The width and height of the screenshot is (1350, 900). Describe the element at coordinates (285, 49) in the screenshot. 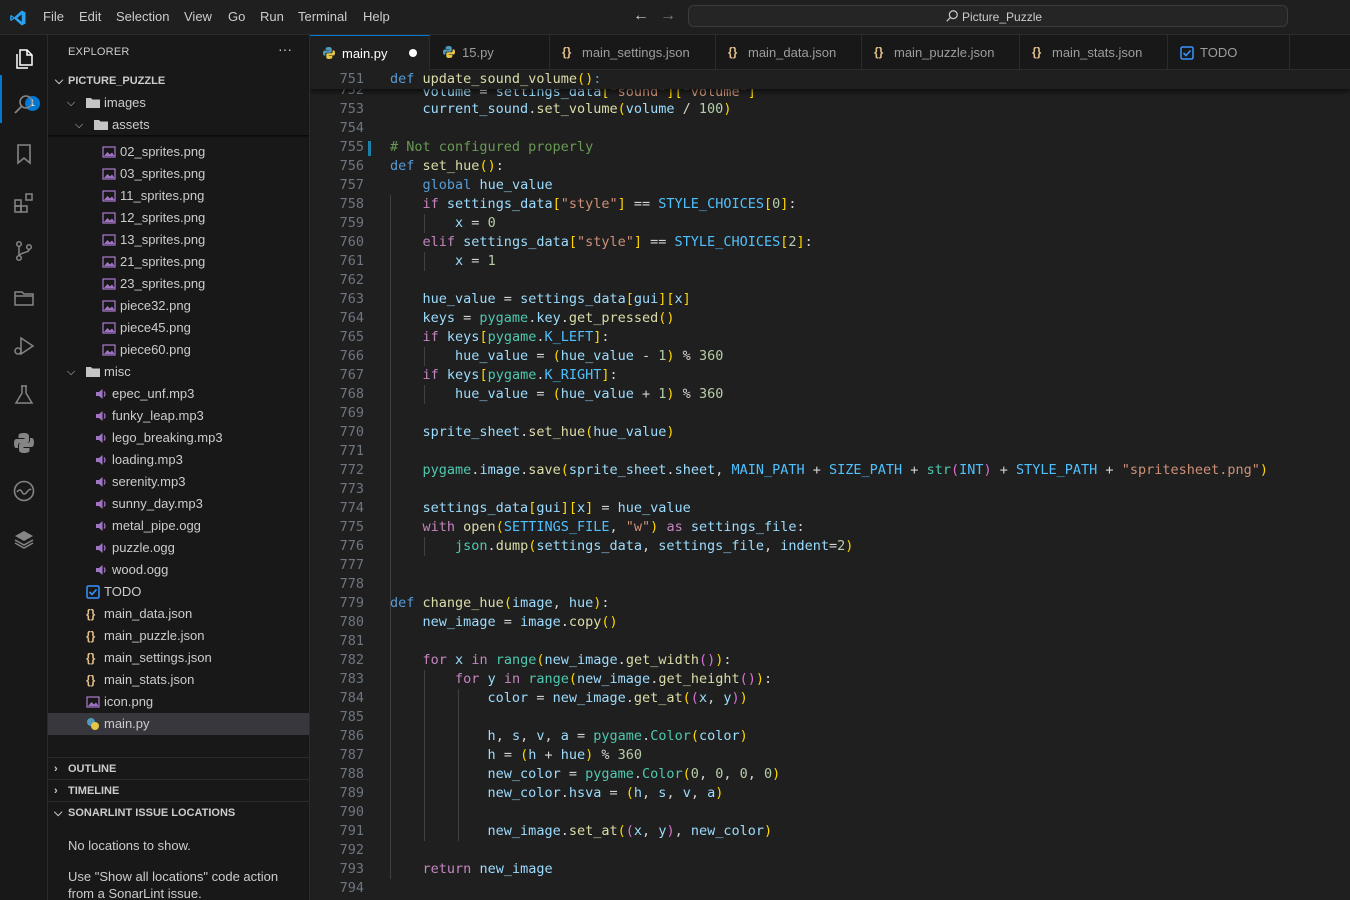

I see `more-actions-icon: ···` at that location.